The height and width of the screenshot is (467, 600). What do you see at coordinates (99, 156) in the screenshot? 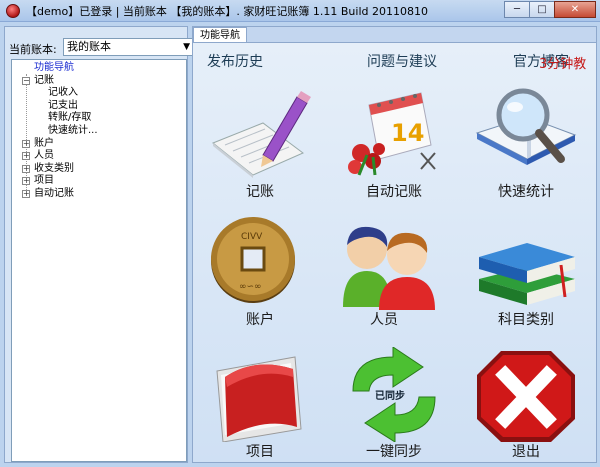
I see `tree-item: + 人员` at bounding box center [99, 156].